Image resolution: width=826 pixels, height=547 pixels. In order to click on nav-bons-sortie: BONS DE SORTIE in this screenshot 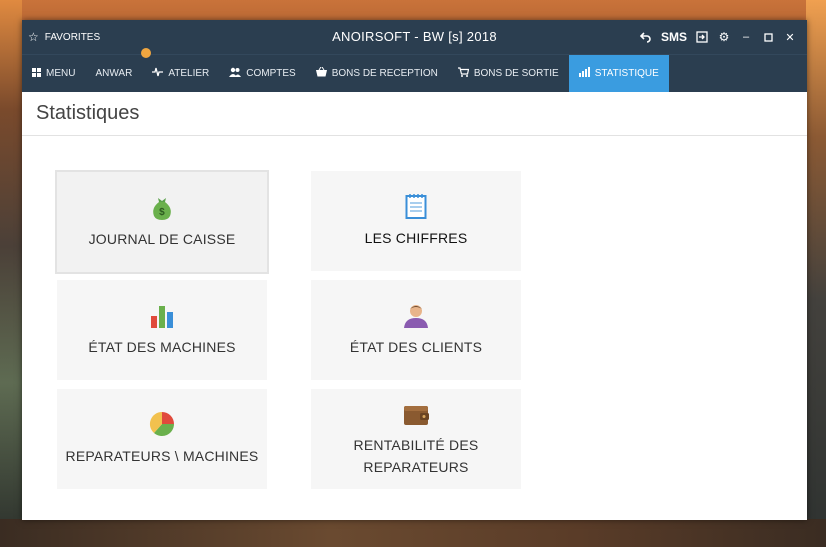, I will do `click(508, 73)`.